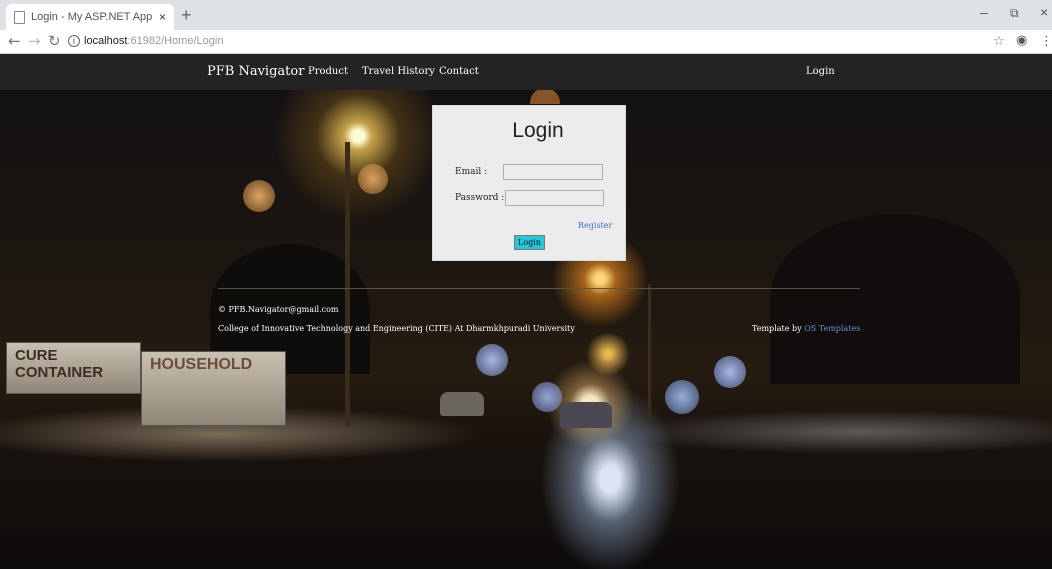 This screenshot has width=1052, height=569. I want to click on url-field: localhost:61982/Home/Login, so click(153, 41).